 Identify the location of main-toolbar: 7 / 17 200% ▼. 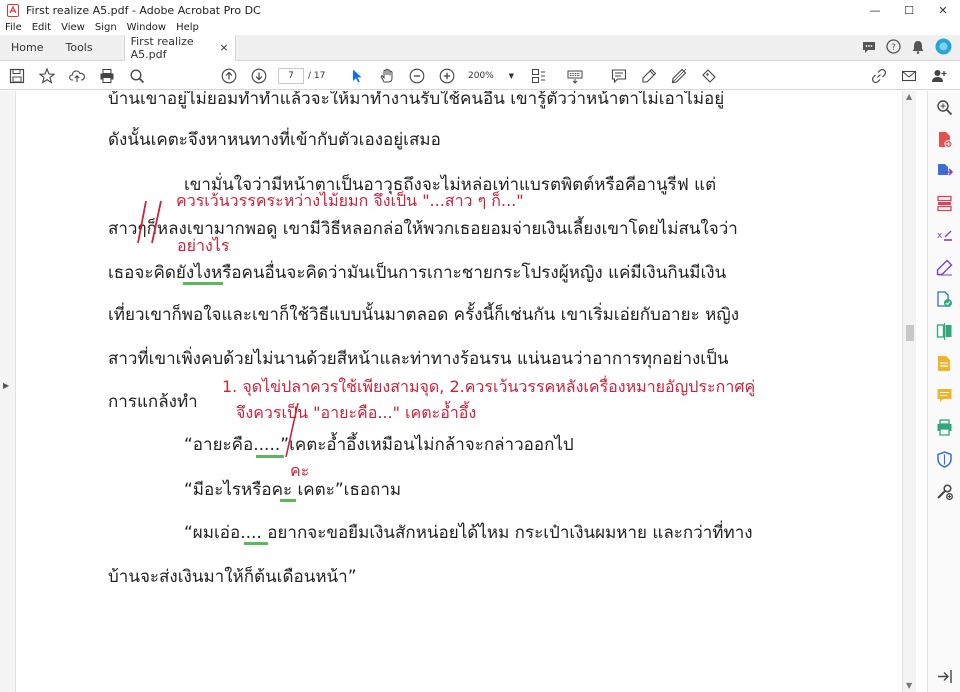
(480, 75).